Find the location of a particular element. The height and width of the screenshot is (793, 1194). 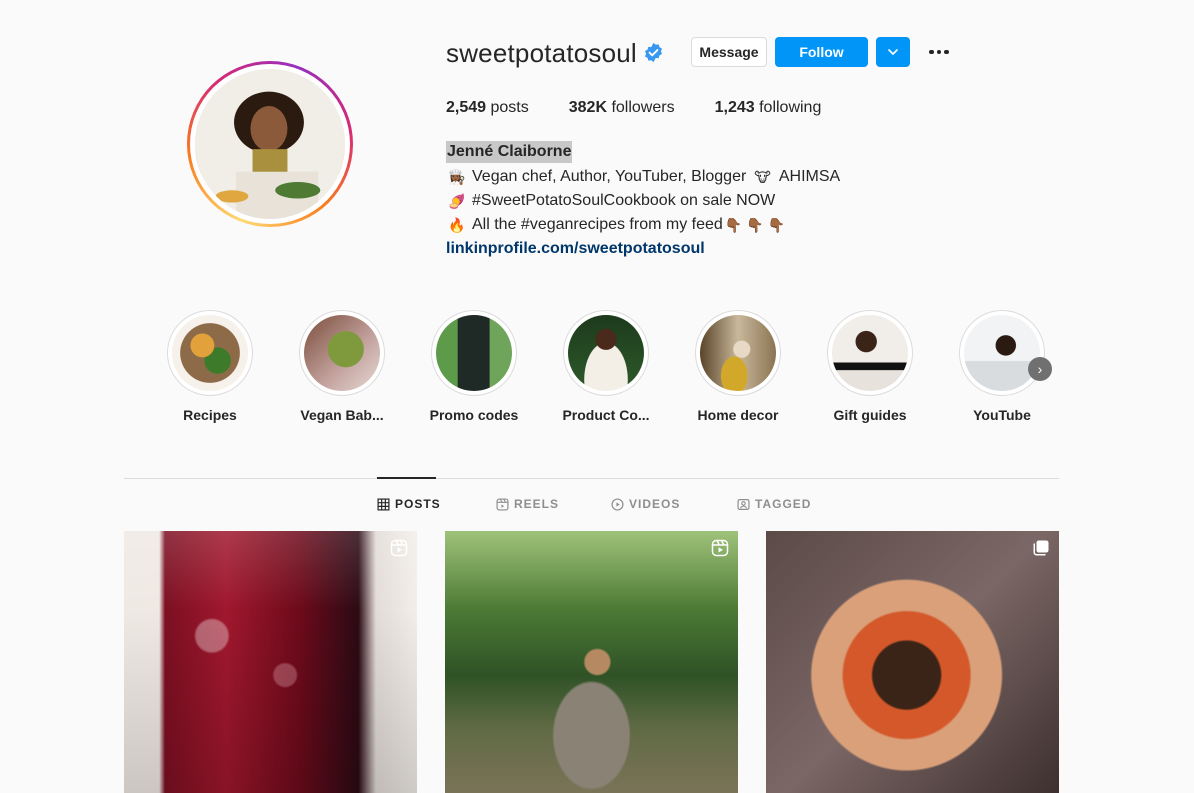

profile-full-name: Jenné Claiborne is located at coordinates (509, 152).